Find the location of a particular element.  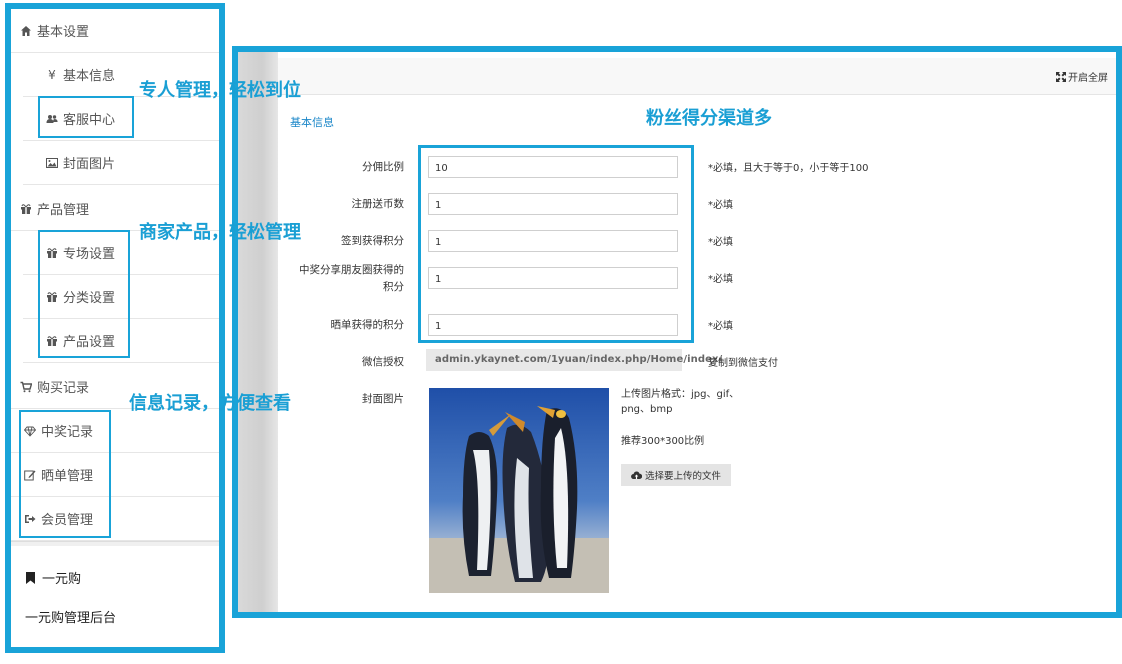

callout-records: 信息记录，方便查看 is located at coordinates (210, 403).